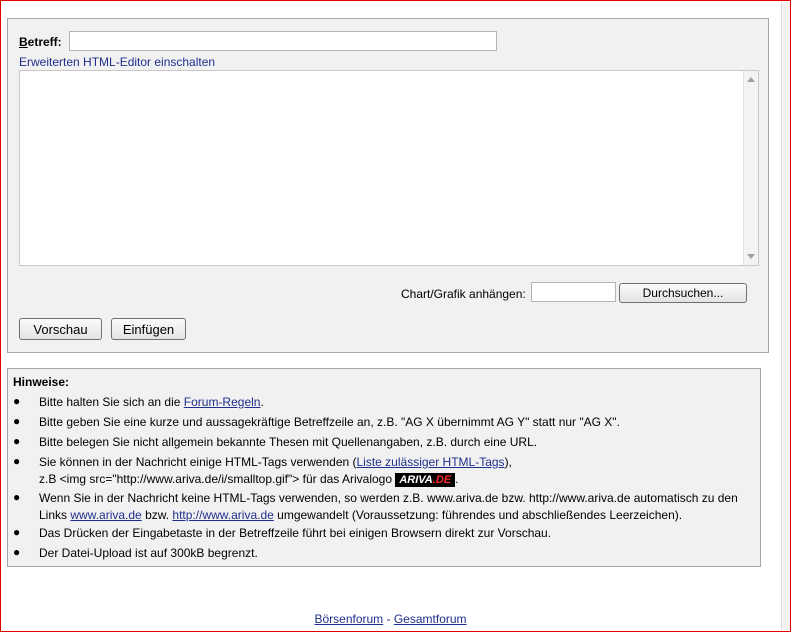  What do you see at coordinates (785, 316) in the screenshot?
I see `window-scrollbar` at bounding box center [785, 316].